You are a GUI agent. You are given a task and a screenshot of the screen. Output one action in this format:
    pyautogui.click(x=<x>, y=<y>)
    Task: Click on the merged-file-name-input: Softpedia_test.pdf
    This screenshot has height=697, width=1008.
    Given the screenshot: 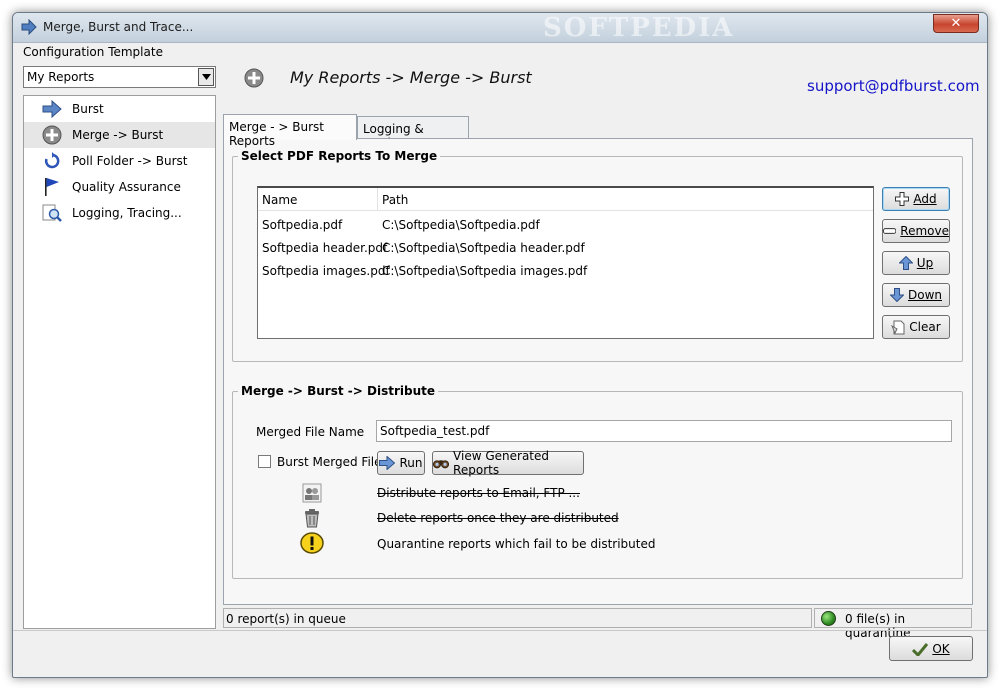 What is the action you would take?
    pyautogui.click(x=664, y=431)
    